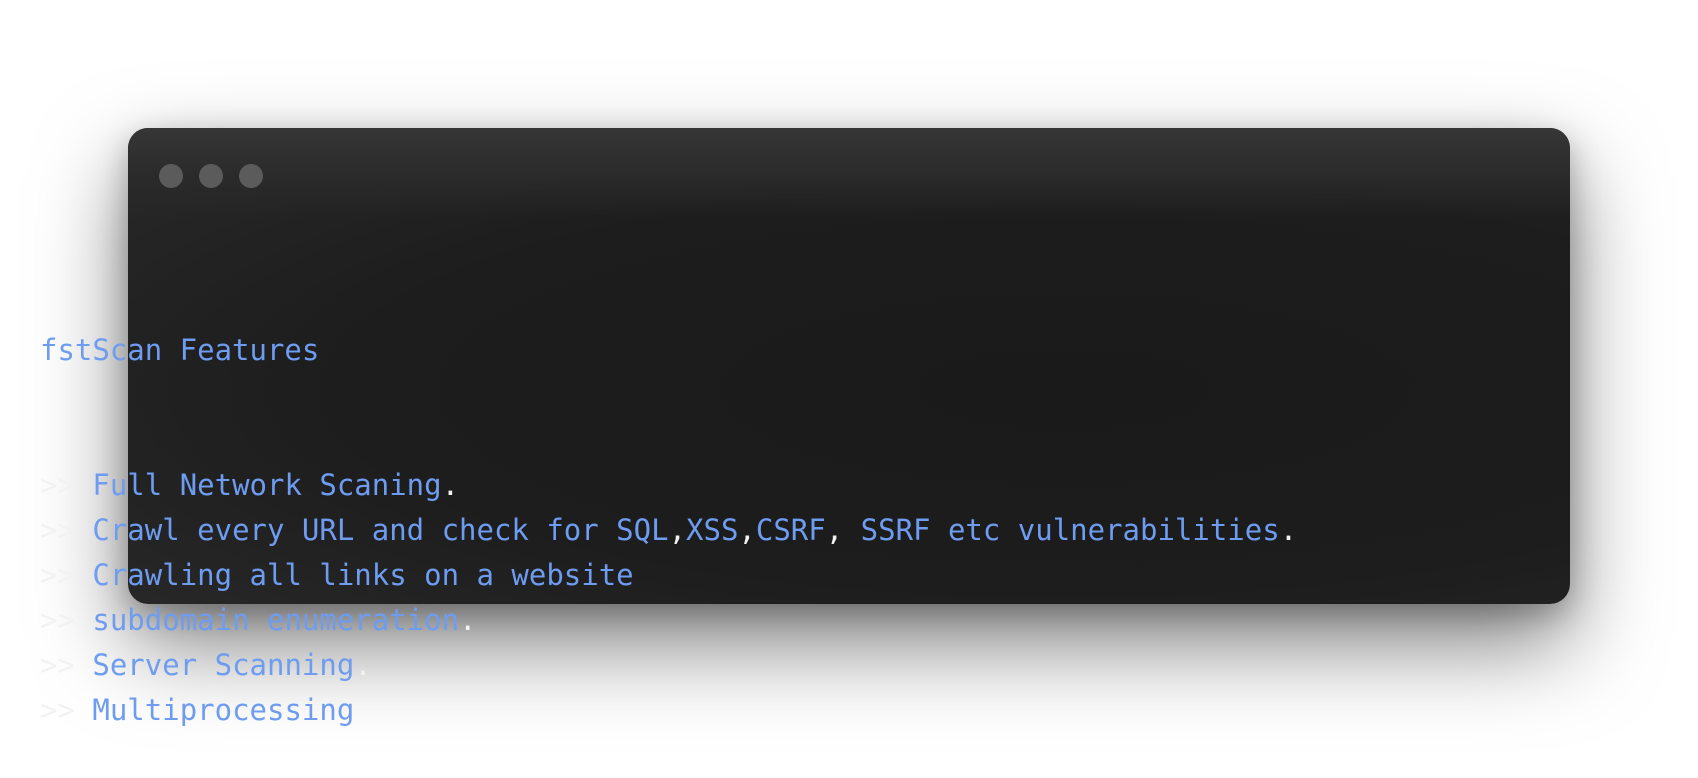 The height and width of the screenshot is (778, 1698). What do you see at coordinates (180, 350) in the screenshot?
I see `code-title: fstScan Features` at bounding box center [180, 350].